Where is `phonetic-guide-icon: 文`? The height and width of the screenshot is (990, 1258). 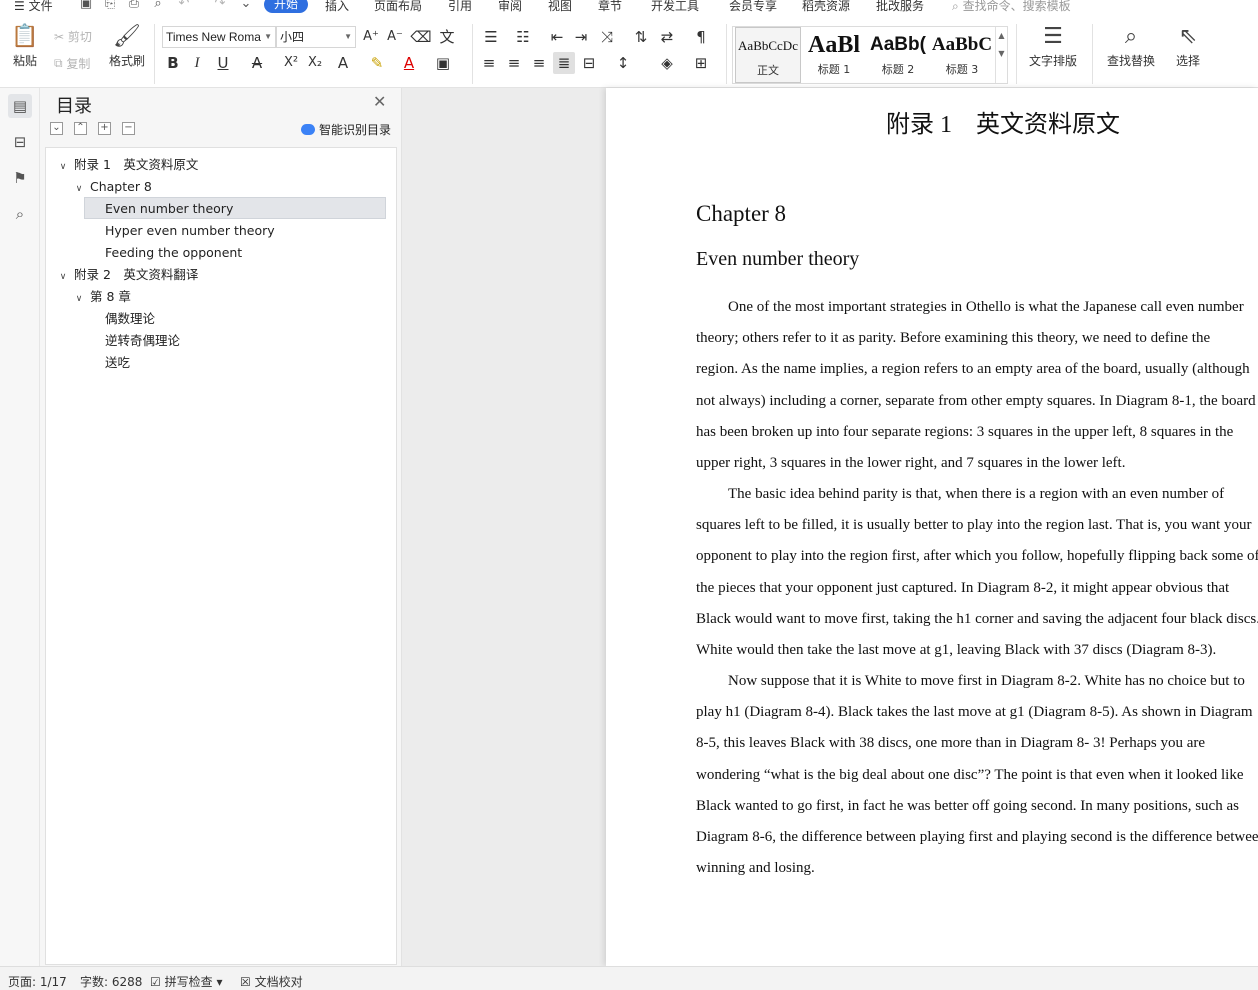 phonetic-guide-icon: 文 is located at coordinates (447, 37).